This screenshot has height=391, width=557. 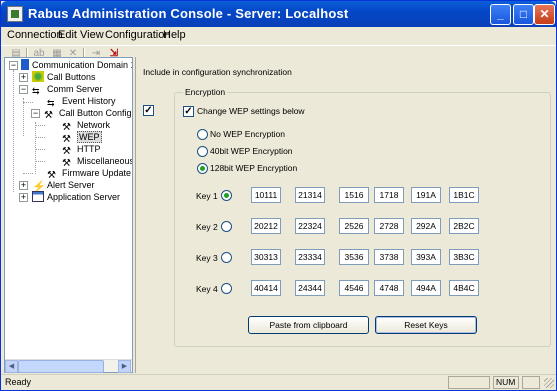 What do you see at coordinates (63, 186) in the screenshot?
I see `tree-item-alert-server: ⚡Alert Server` at bounding box center [63, 186].